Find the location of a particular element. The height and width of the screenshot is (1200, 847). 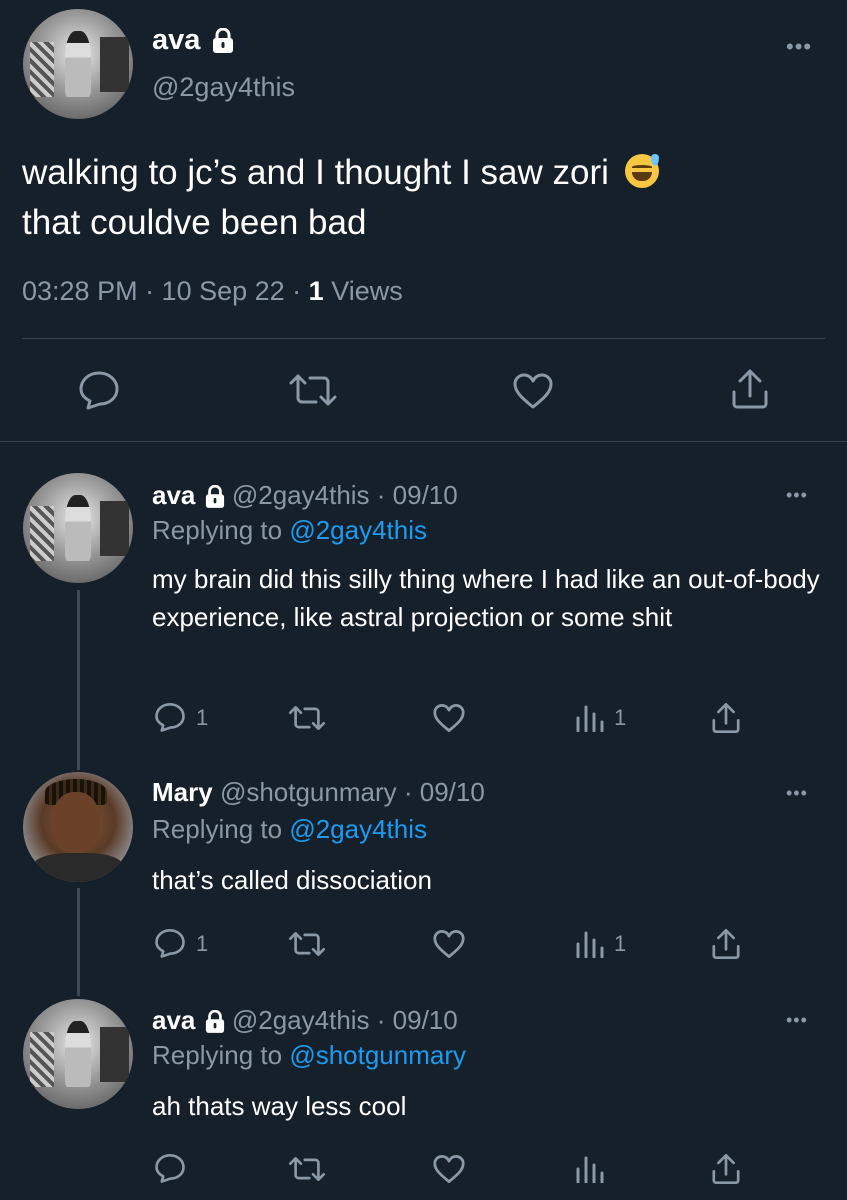

views-label: Views is located at coordinates (363, 291).